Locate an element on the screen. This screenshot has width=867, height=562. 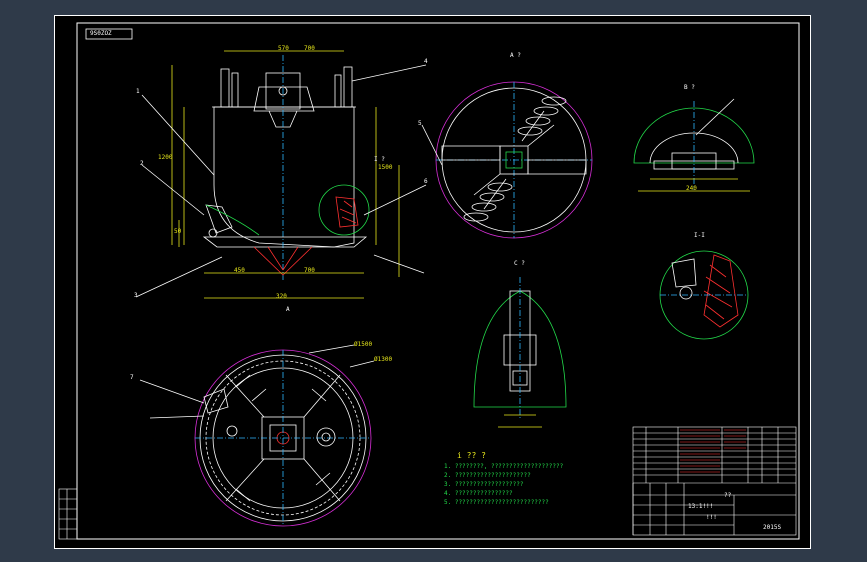
dim-2: 700 is located at coordinates (309, 48).